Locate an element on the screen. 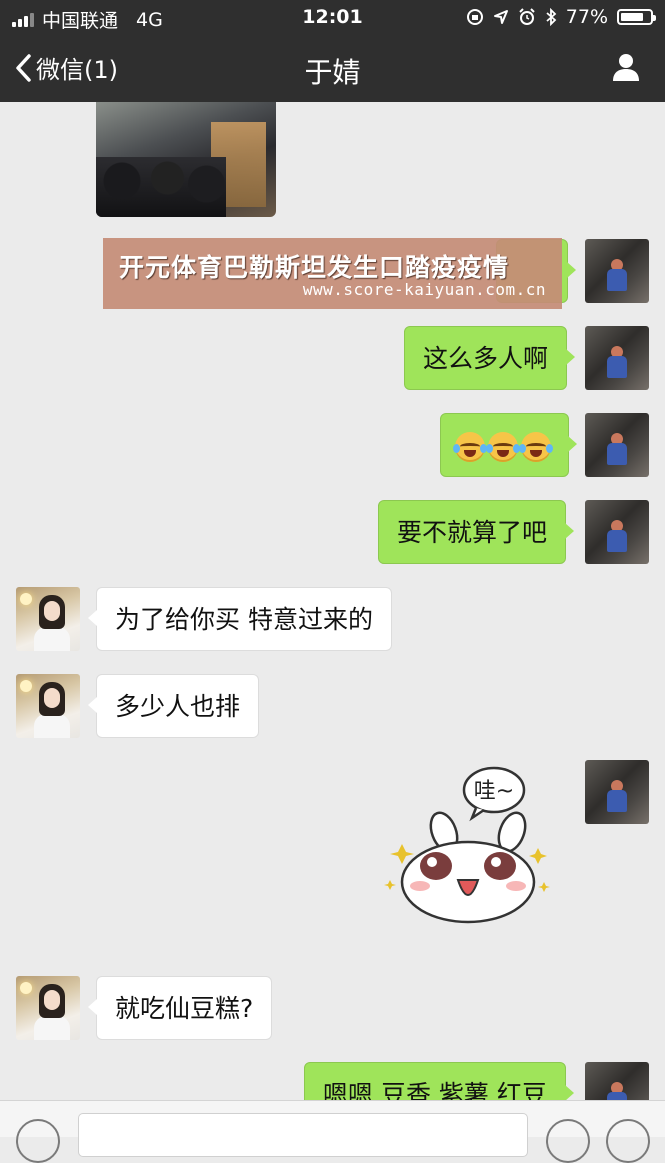 The image size is (665, 1163). profile-button is located at coordinates (626, 69).